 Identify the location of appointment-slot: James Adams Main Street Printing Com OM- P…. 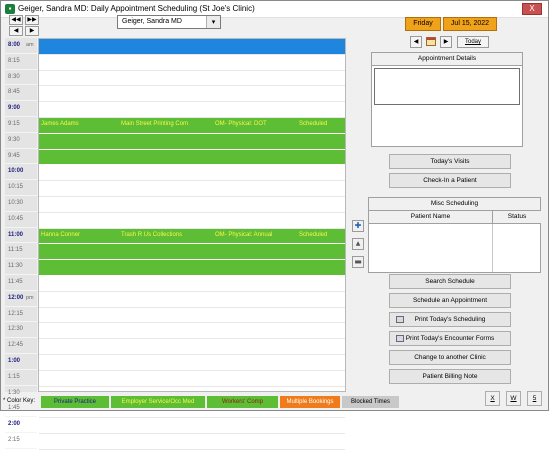
(192, 126).